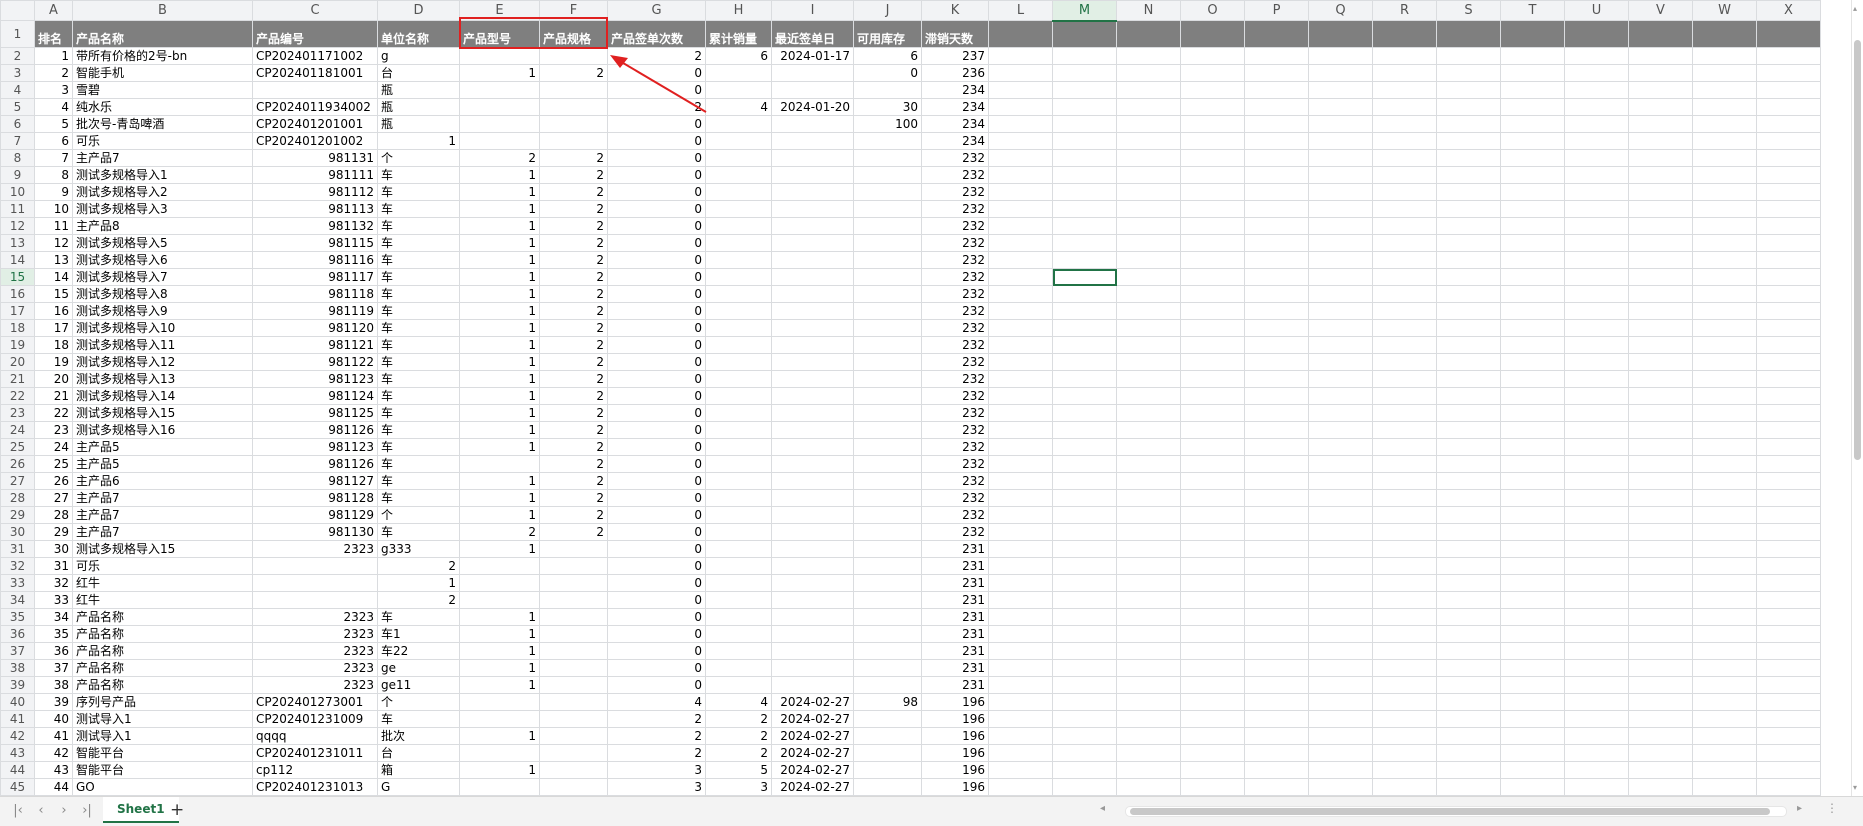 The image size is (1863, 826). I want to click on table-cell: 43, so click(53, 770).